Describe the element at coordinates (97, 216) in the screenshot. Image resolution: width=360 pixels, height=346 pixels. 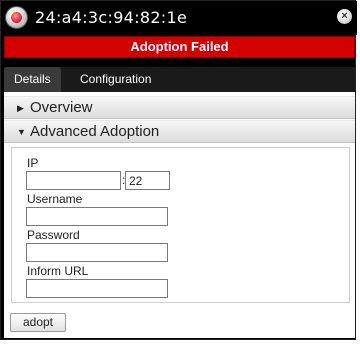
I see `username-input` at that location.